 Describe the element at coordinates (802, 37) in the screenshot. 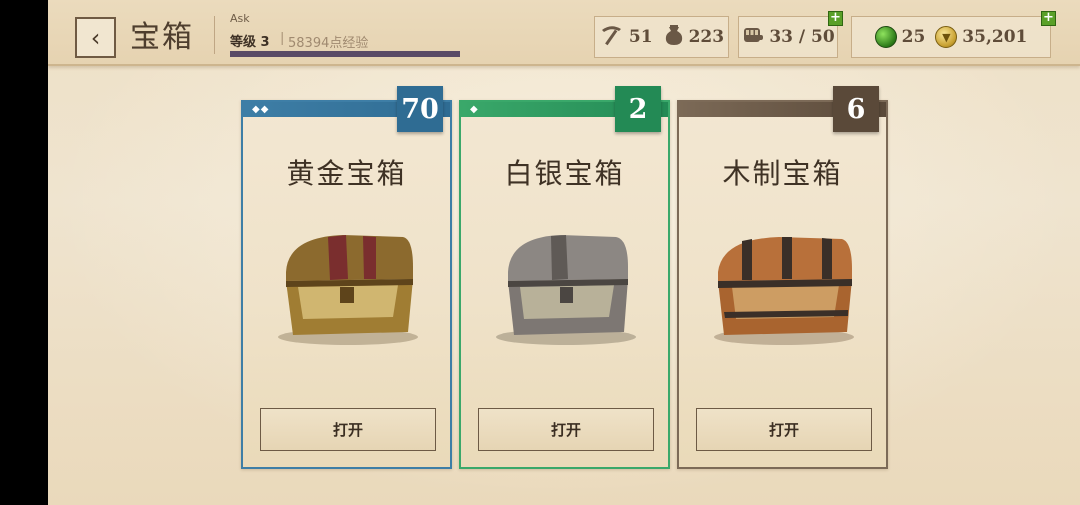

I see `capacity-value: 33 / 50` at that location.